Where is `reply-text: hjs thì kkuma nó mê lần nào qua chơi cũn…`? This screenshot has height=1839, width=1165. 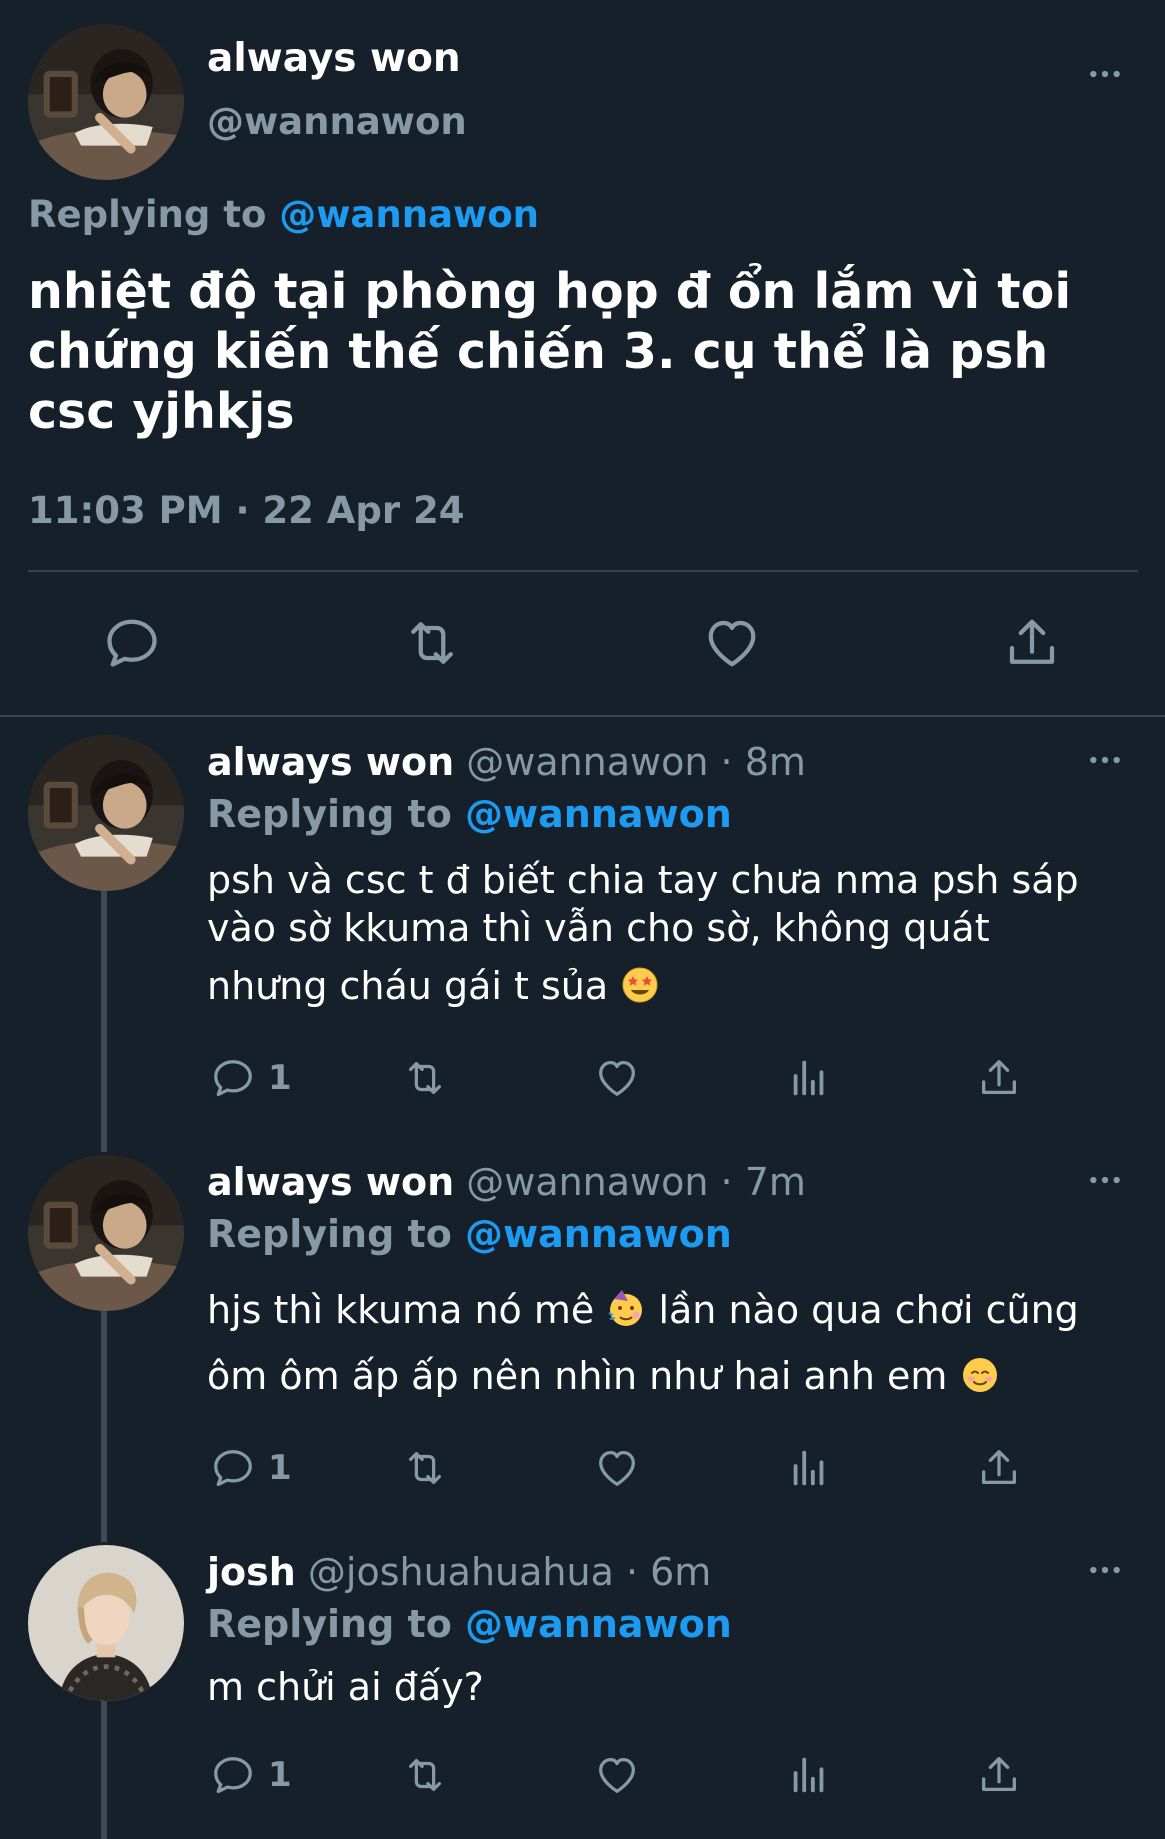 reply-text: hjs thì kkuma nó mê lần nào qua chơi cũn… is located at coordinates (667, 1343).